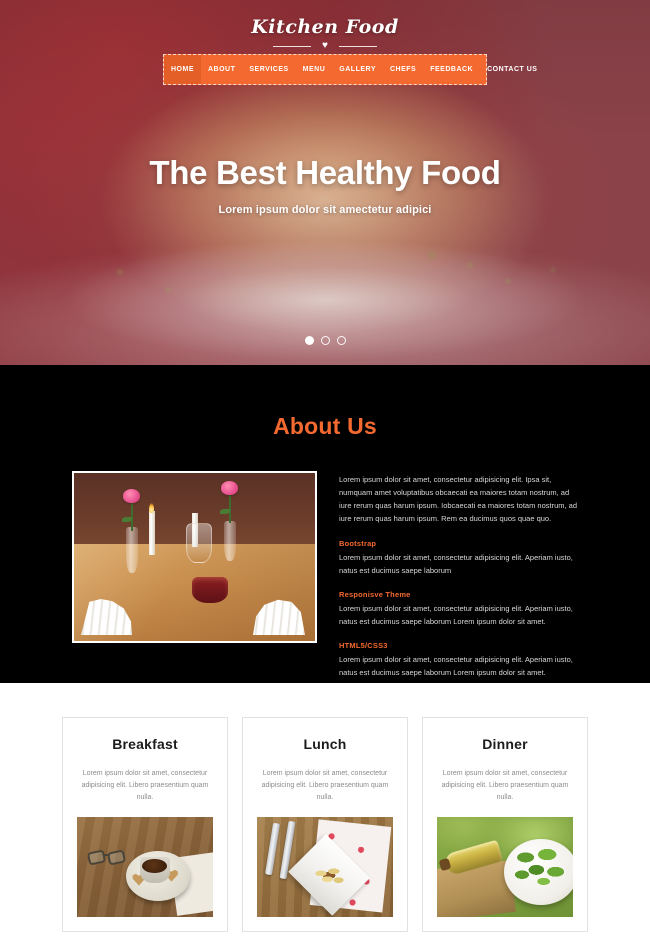 Image resolution: width=650 pixels, height=951 pixels. I want to click on carousel-indicators, so click(325, 340).